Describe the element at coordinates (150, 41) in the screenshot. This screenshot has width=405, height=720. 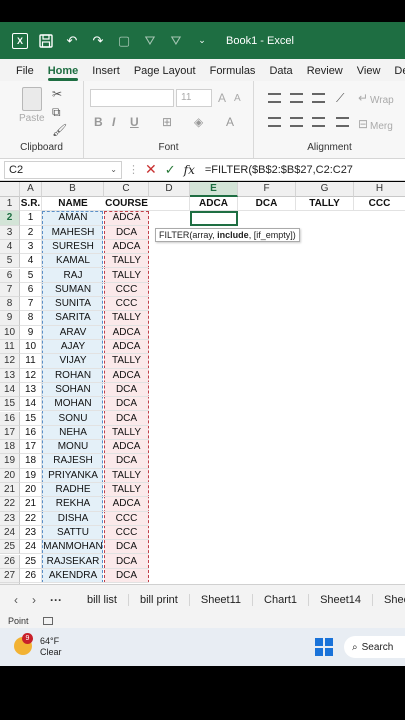
I see `filter-icon: ⛛` at that location.